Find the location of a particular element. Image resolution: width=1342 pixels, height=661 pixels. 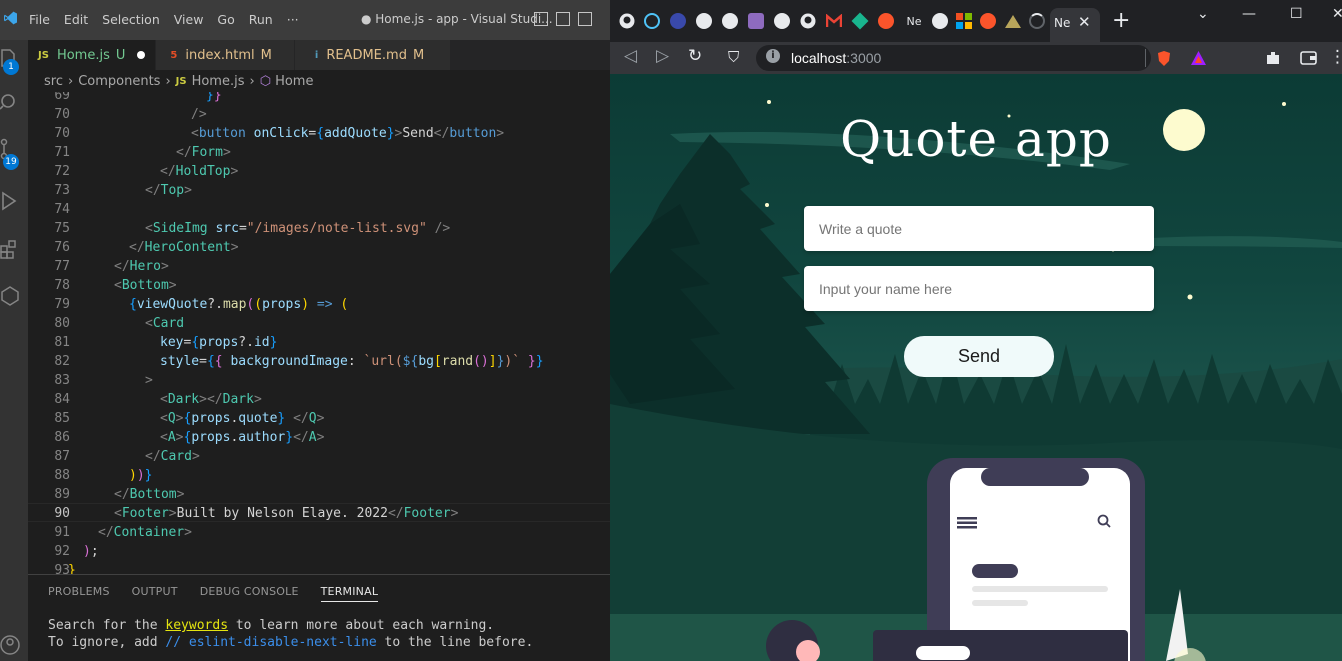

extensions-icon is located at coordinates (10, 249).